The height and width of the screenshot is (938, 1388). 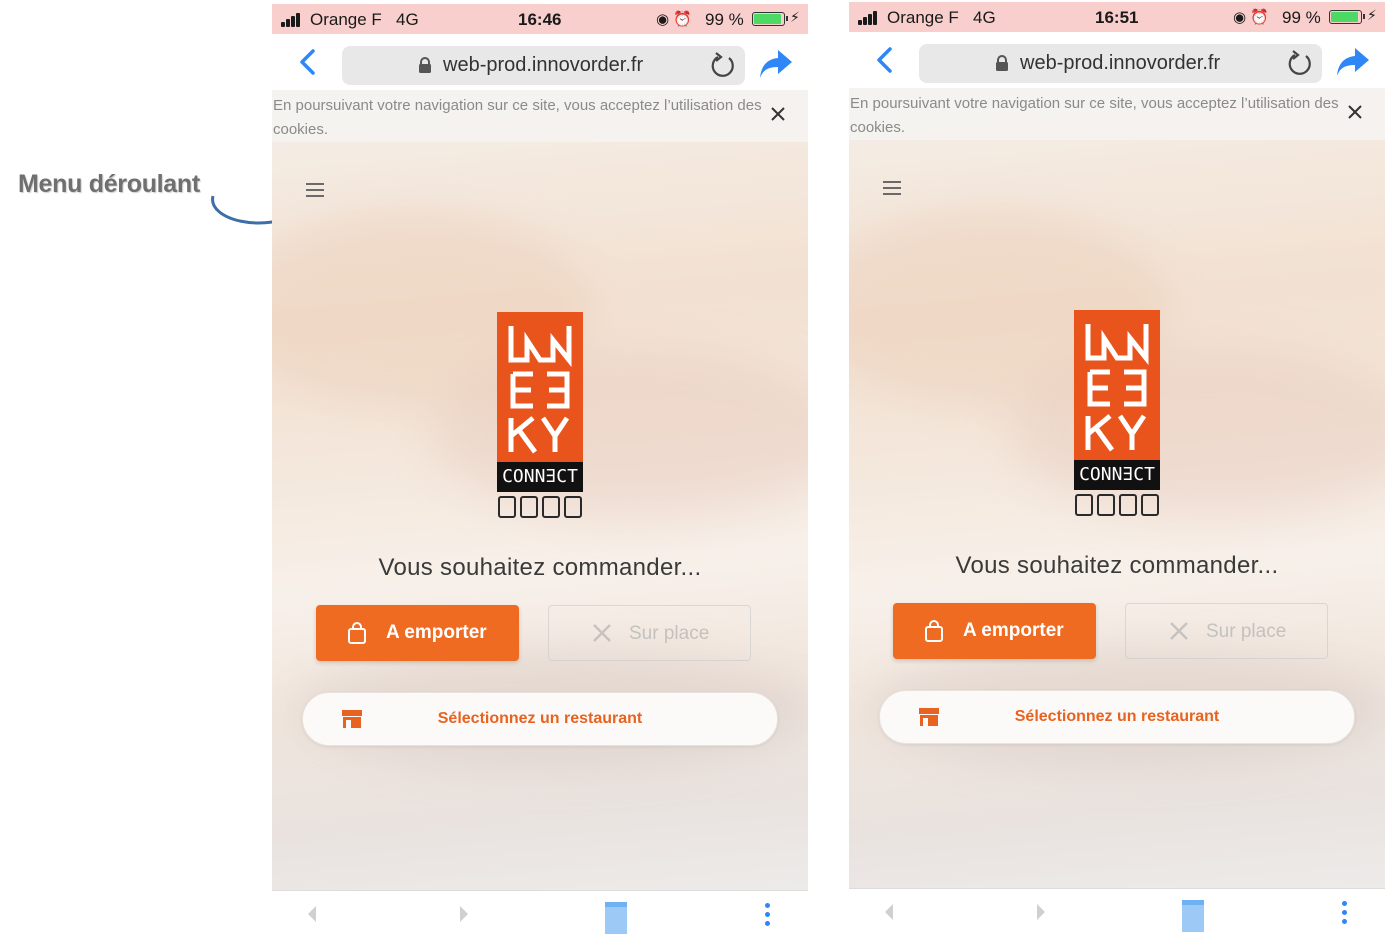 I want to click on status-bar: Orange F 4G 16:46 ◉ ⏰ 99 % ⚡, so click(x=540, y=19).